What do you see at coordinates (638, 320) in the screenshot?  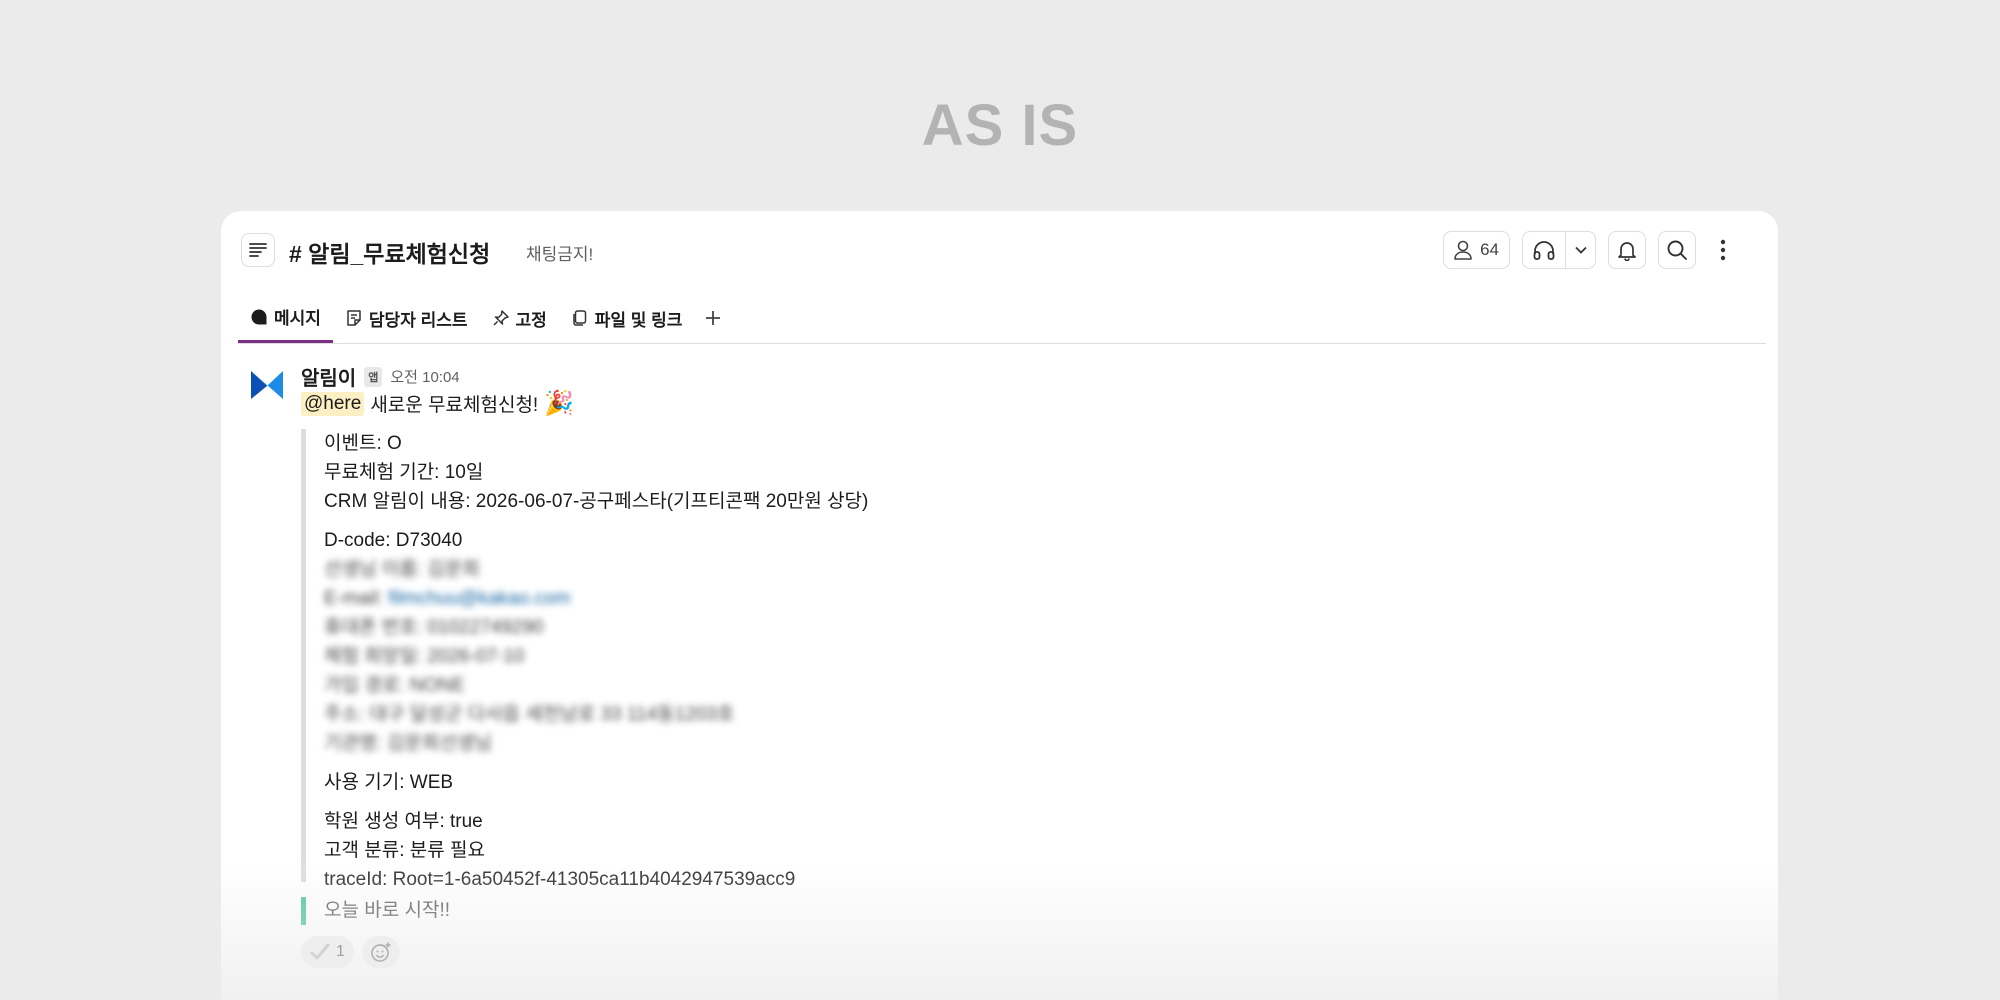 I see `tab-label: 파일 및 링크` at bounding box center [638, 320].